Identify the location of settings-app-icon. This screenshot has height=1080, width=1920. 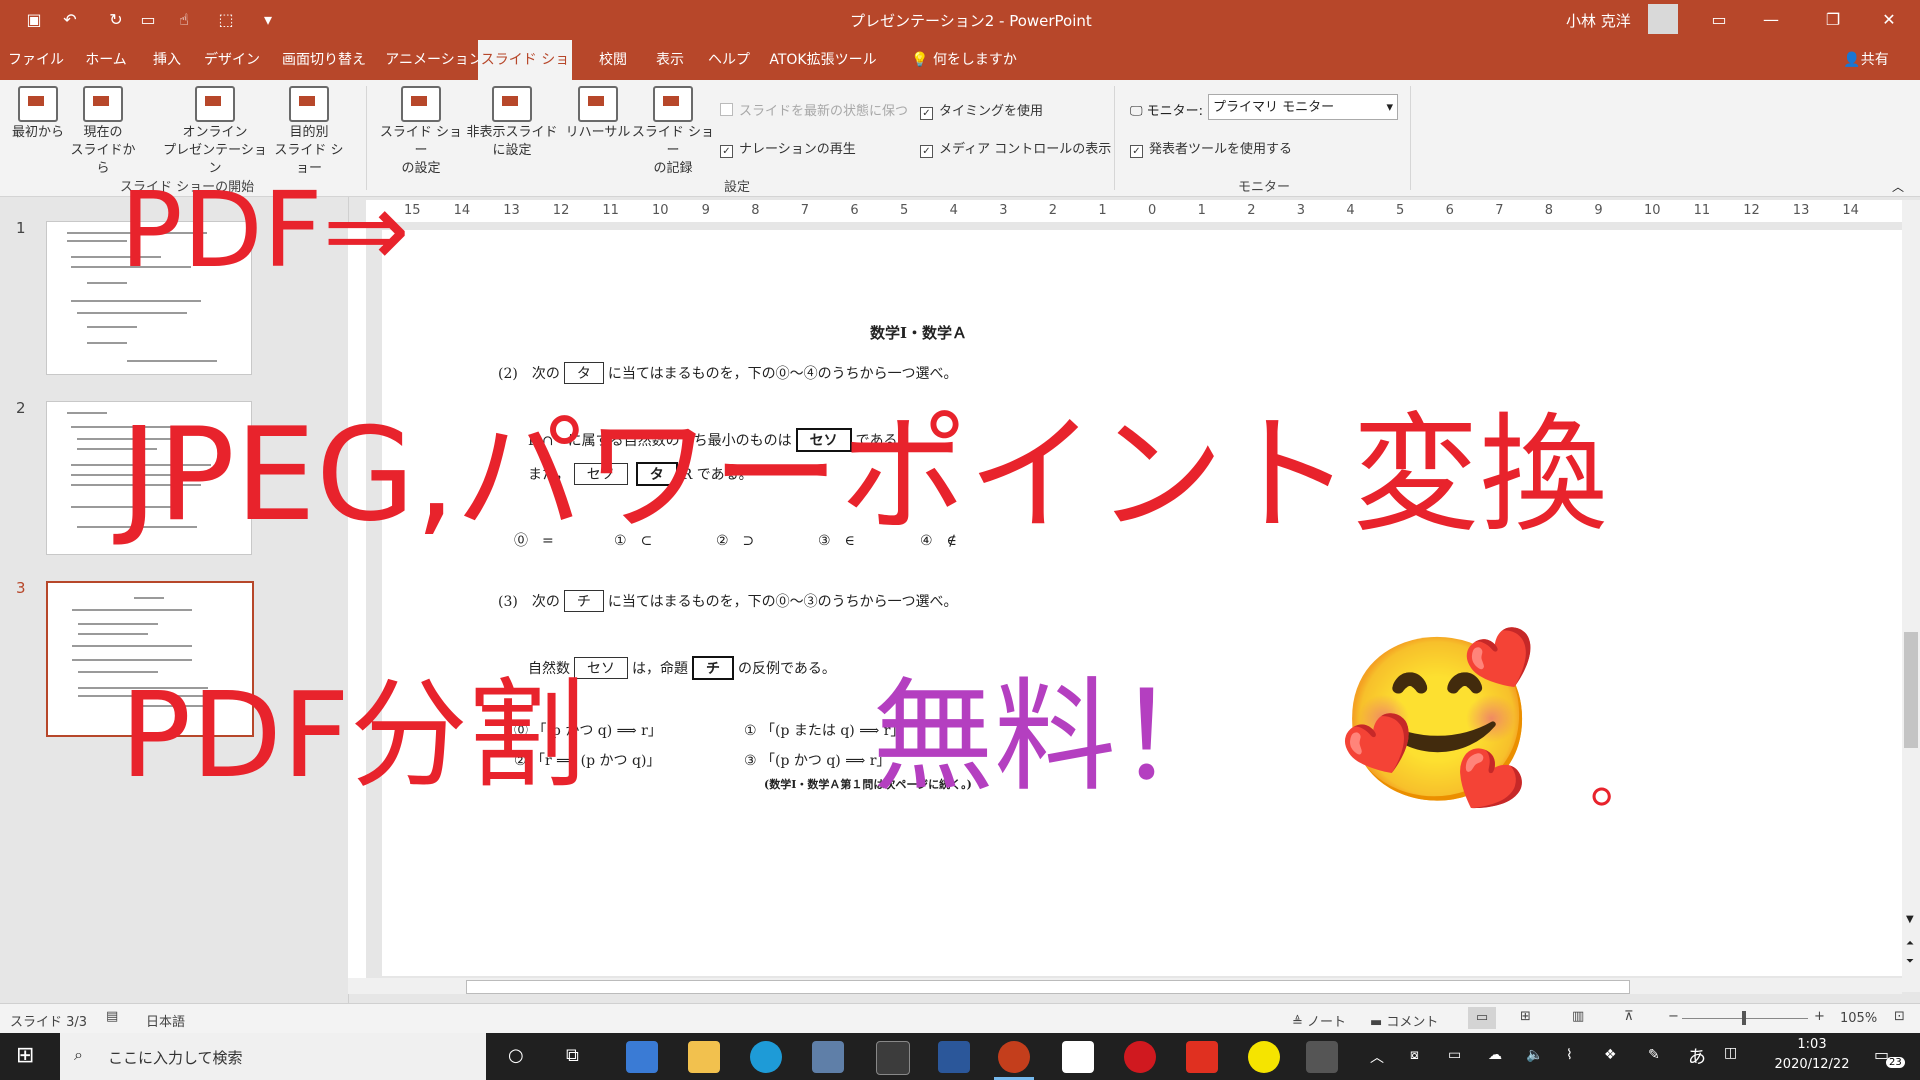
(1202, 1057).